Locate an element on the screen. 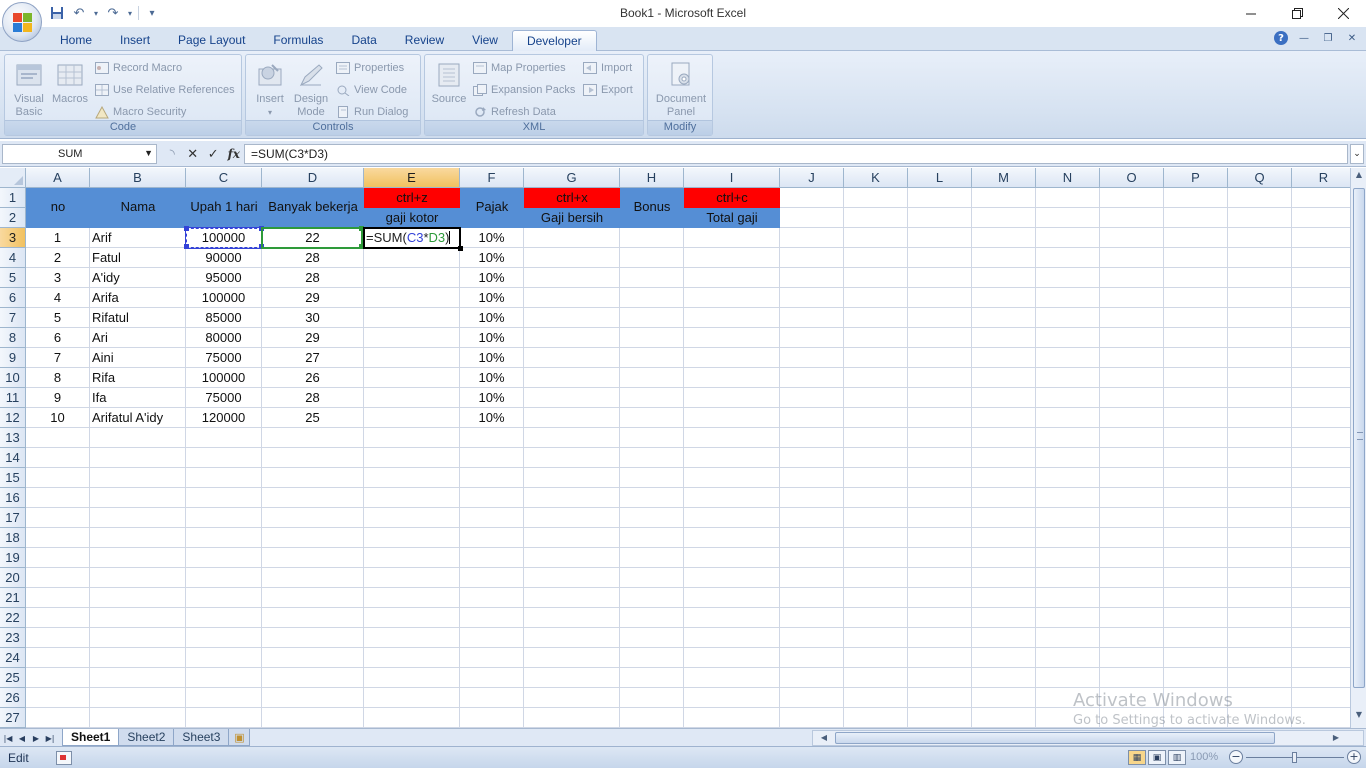  table-cell-d11: 28 is located at coordinates (313, 398).